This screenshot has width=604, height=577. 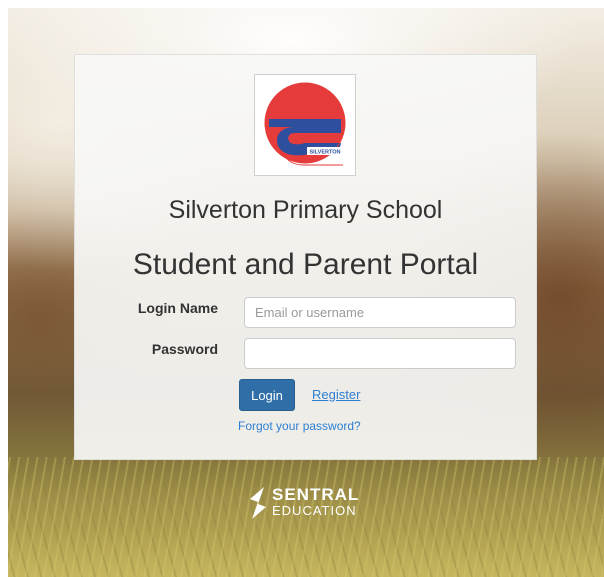 I want to click on school-crest-icon: SILVERTON, so click(x=305, y=124).